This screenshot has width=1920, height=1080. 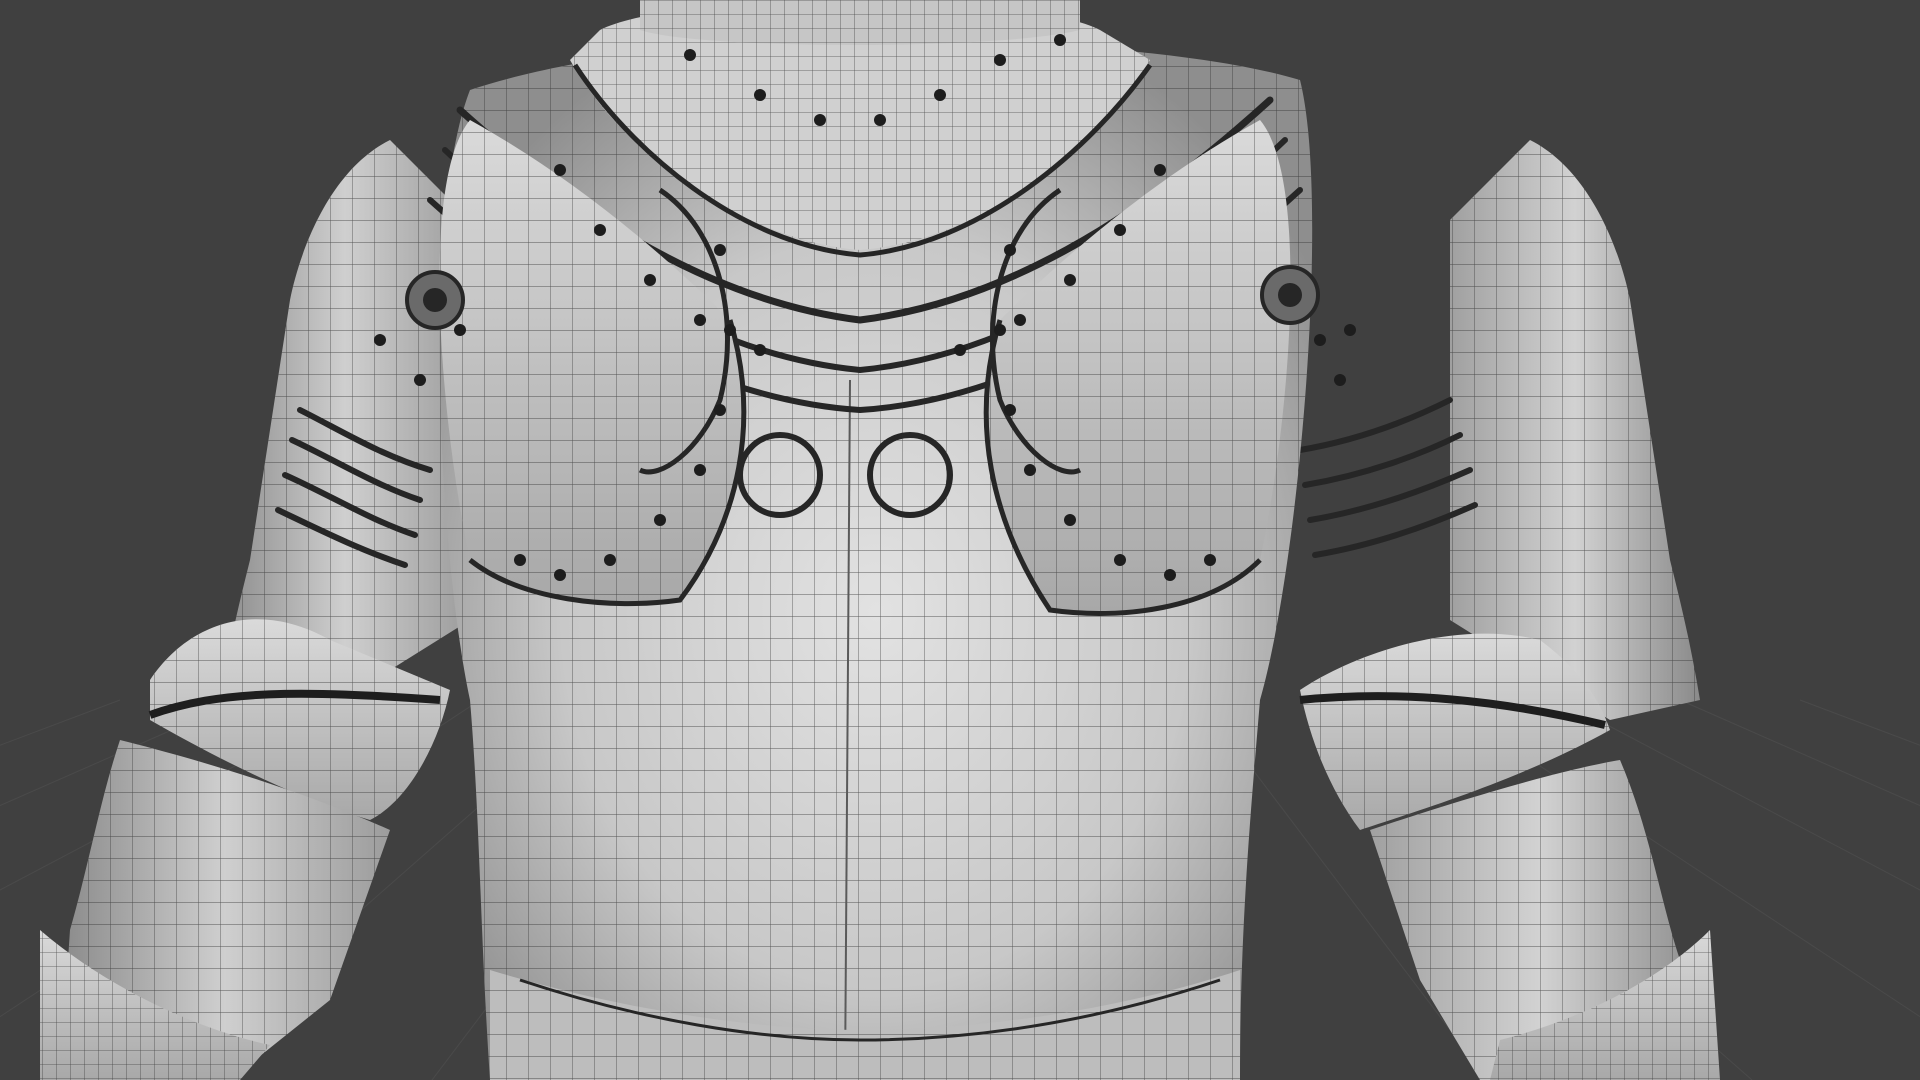 I want to click on grid-line, so click(x=1859, y=722).